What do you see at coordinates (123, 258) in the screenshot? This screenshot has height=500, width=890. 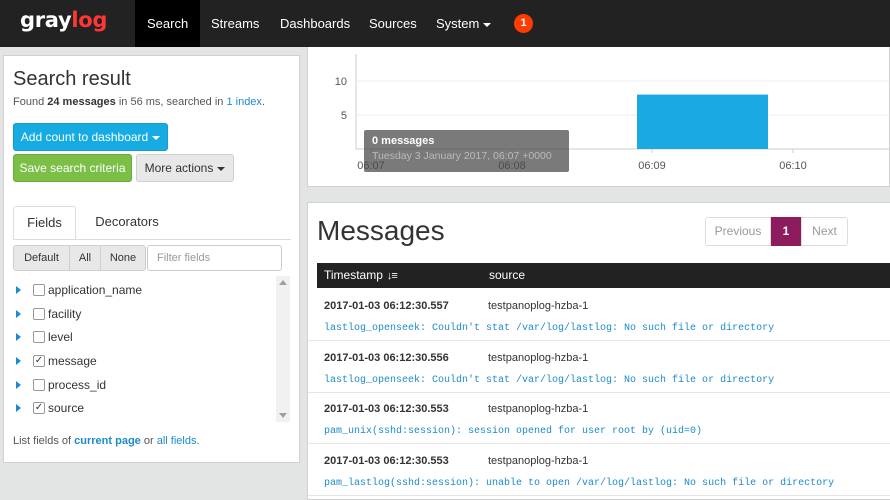 I see `fields-none-button: None` at bounding box center [123, 258].